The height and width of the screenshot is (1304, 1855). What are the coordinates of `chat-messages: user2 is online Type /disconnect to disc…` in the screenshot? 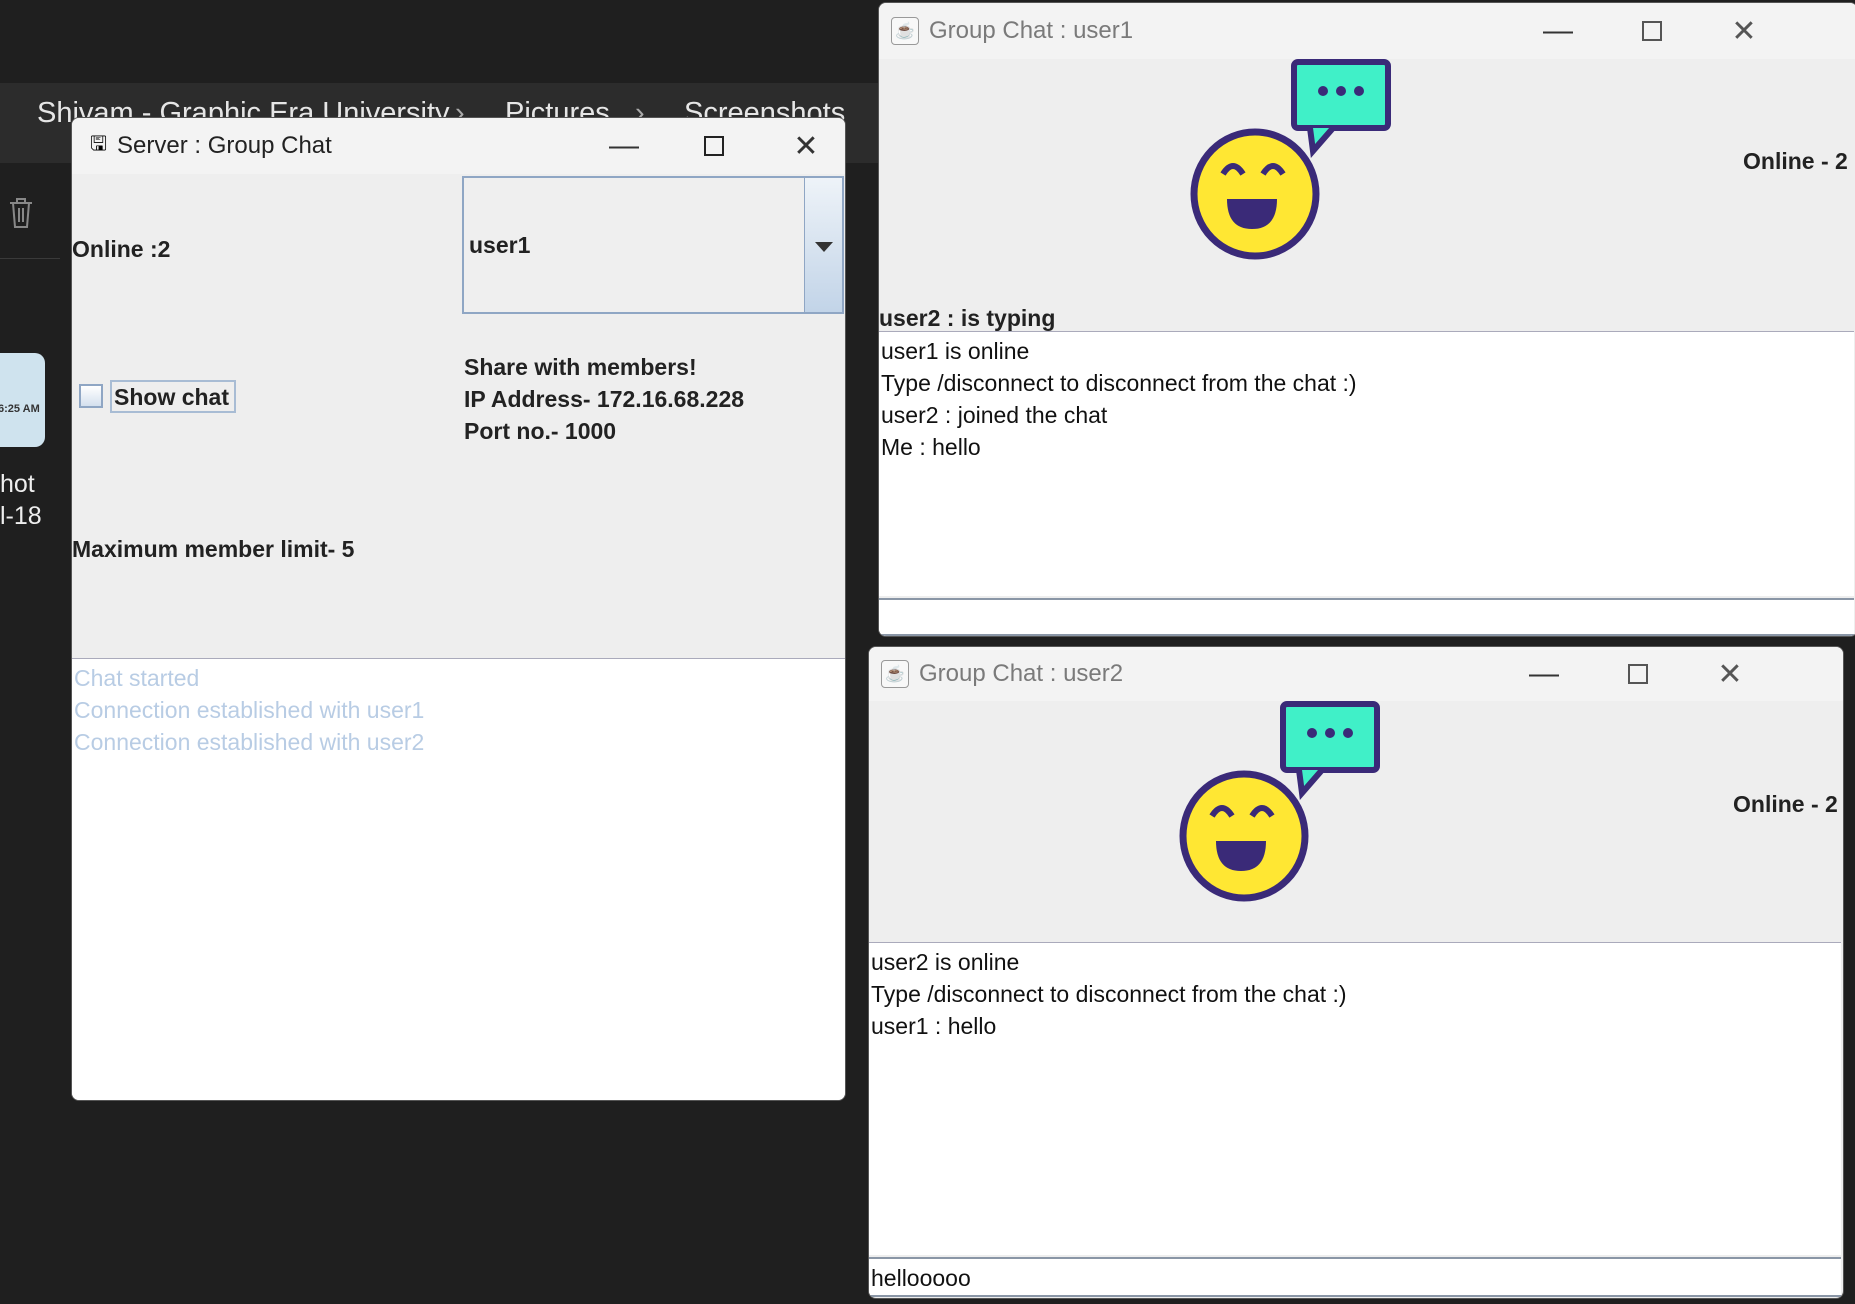 It's located at (1355, 1098).